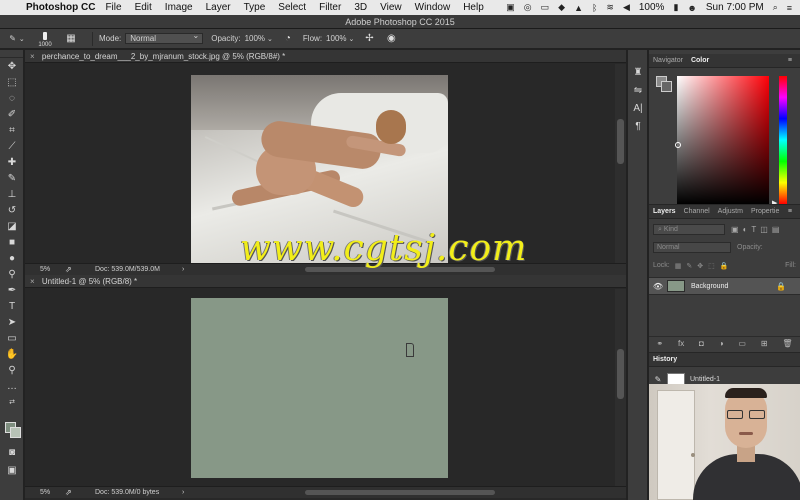 The height and width of the screenshot is (500, 800). Describe the element at coordinates (689, 266) in the screenshot. I see `lock-pixels-icon: ✎` at that location.